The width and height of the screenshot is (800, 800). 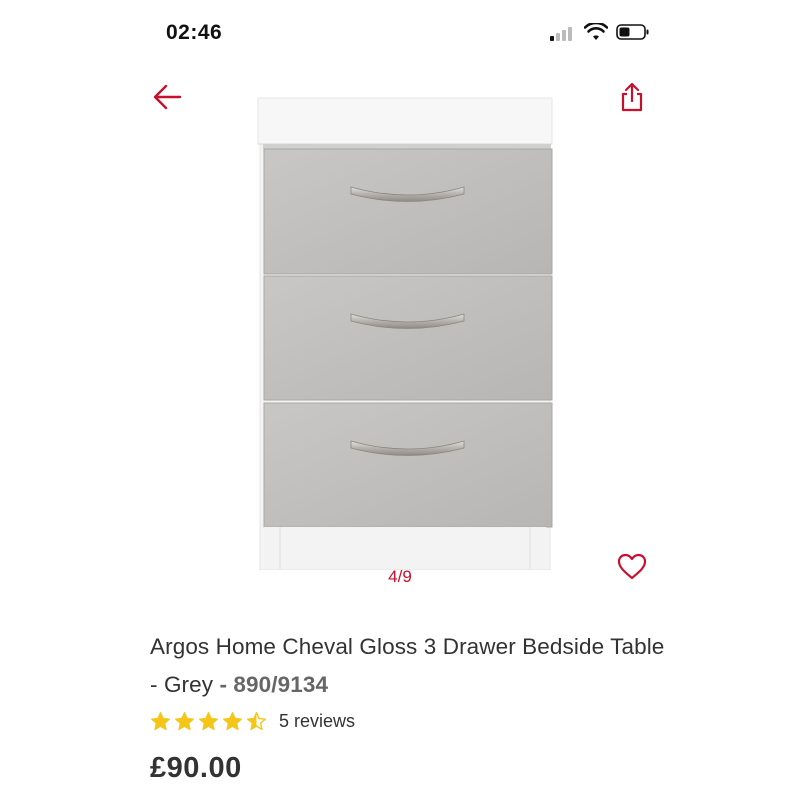 I want to click on arrow-left-icon, so click(x=167, y=97).